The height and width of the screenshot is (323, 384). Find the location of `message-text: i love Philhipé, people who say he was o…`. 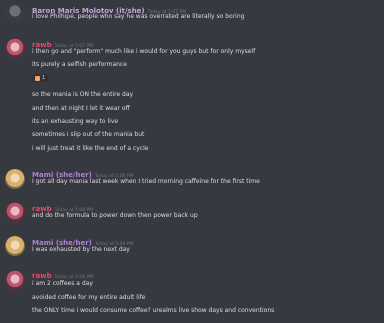

message-text: i love Philhipé, people who say he was o… is located at coordinates (138, 16).